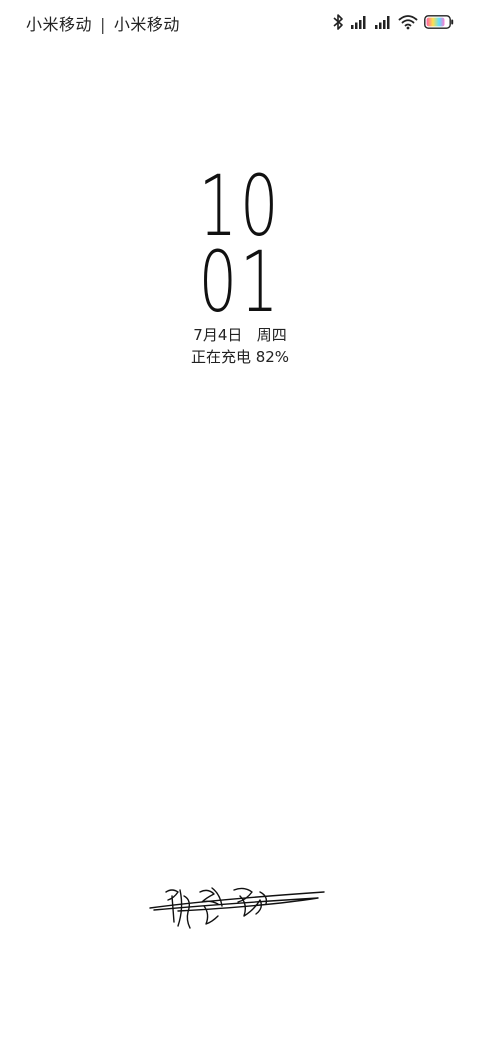  What do you see at coordinates (240, 282) in the screenshot?
I see `clock-minute: 01` at bounding box center [240, 282].